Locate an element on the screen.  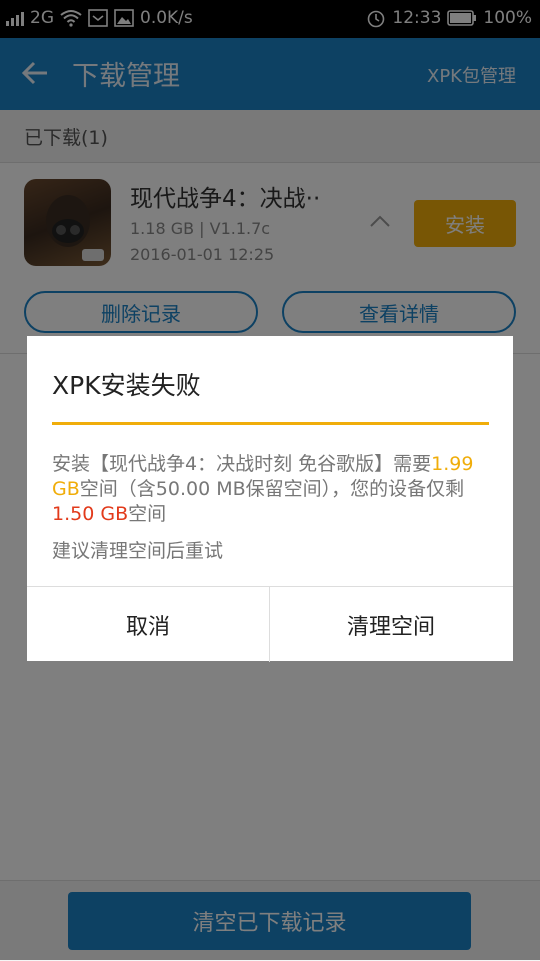
message-part-3: 空间 is located at coordinates (147, 514).